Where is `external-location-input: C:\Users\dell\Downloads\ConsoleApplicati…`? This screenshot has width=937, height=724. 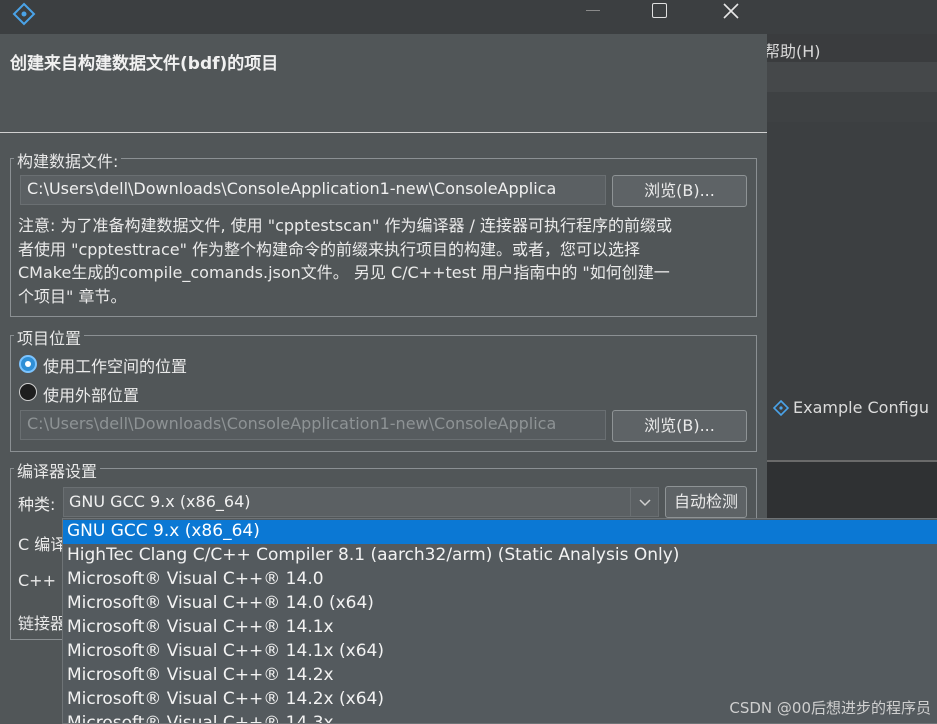
external-location-input: C:\Users\dell\Downloads\ConsoleApplicati… is located at coordinates (313, 425).